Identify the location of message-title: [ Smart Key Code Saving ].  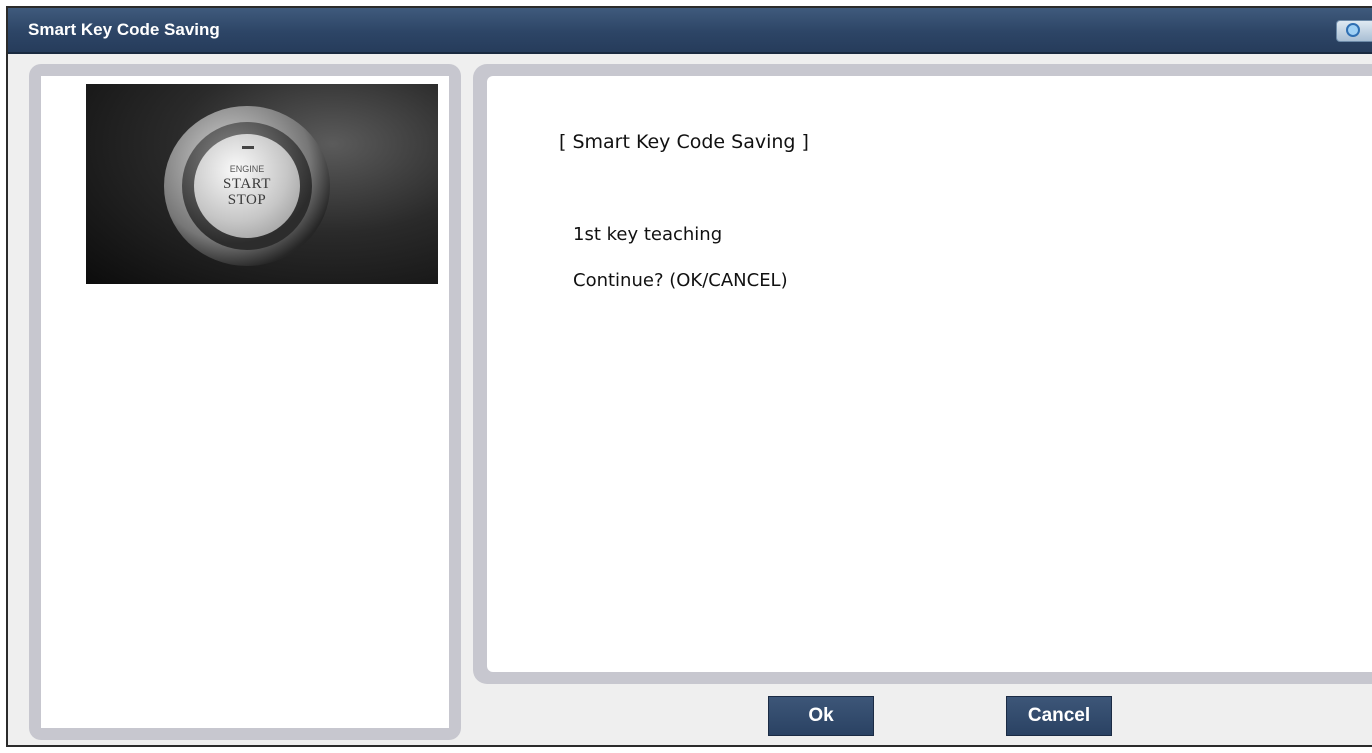
(684, 142).